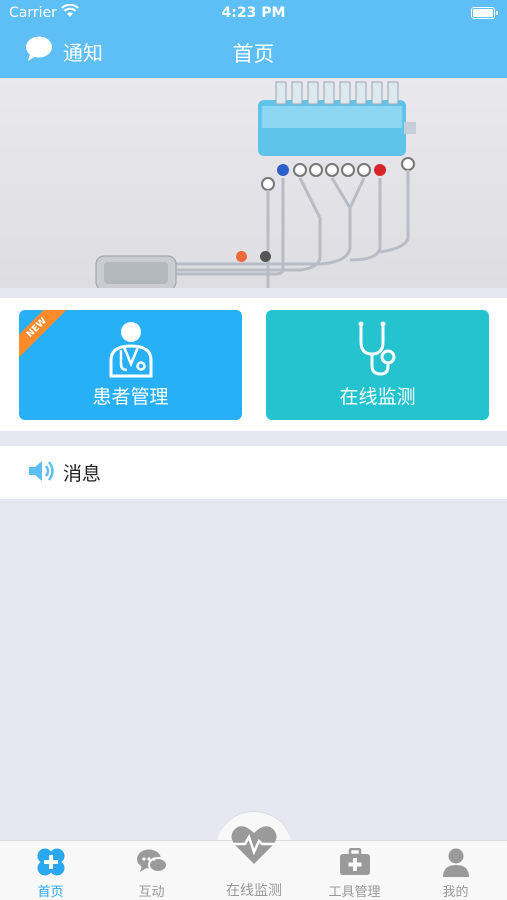 The width and height of the screenshot is (507, 900). Describe the element at coordinates (456, 865) in the screenshot. I see `person-icon` at that location.